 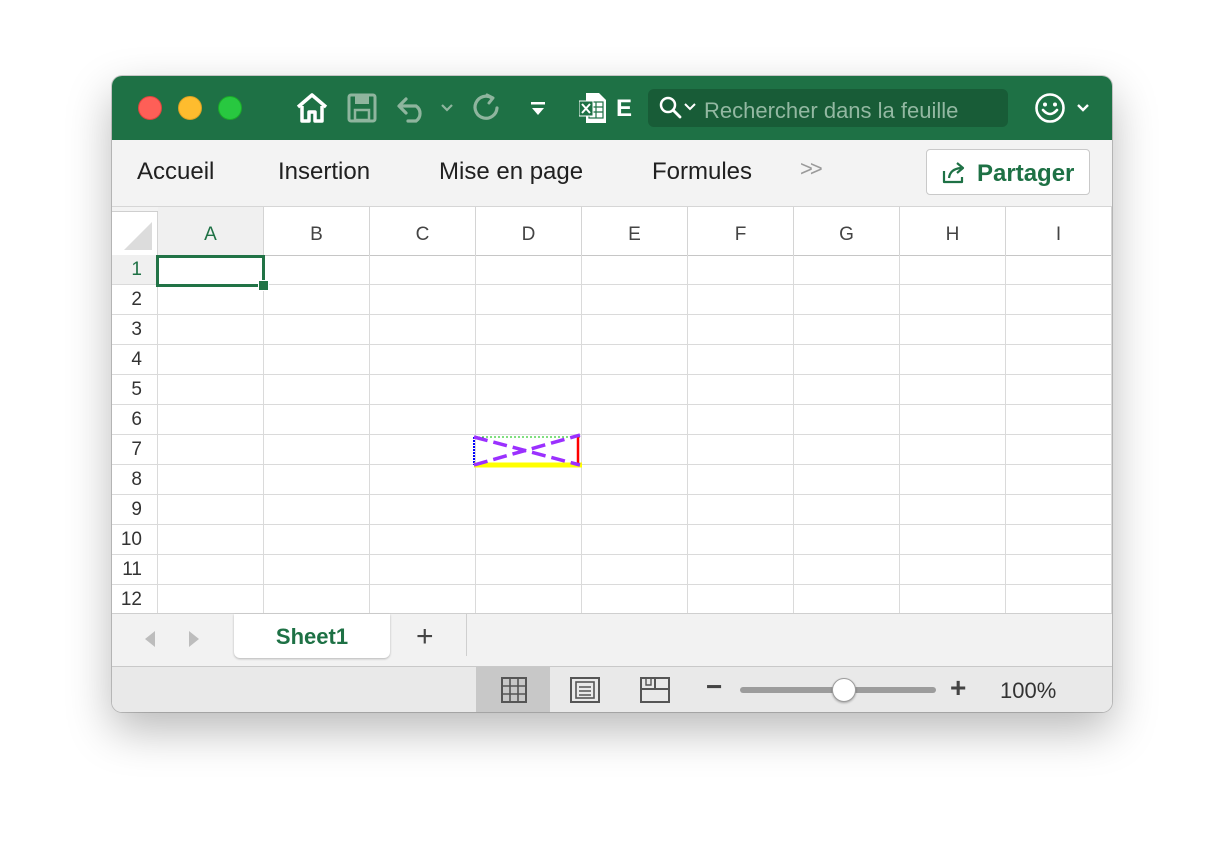 I want to click on normal-view-icon, so click(x=514, y=692).